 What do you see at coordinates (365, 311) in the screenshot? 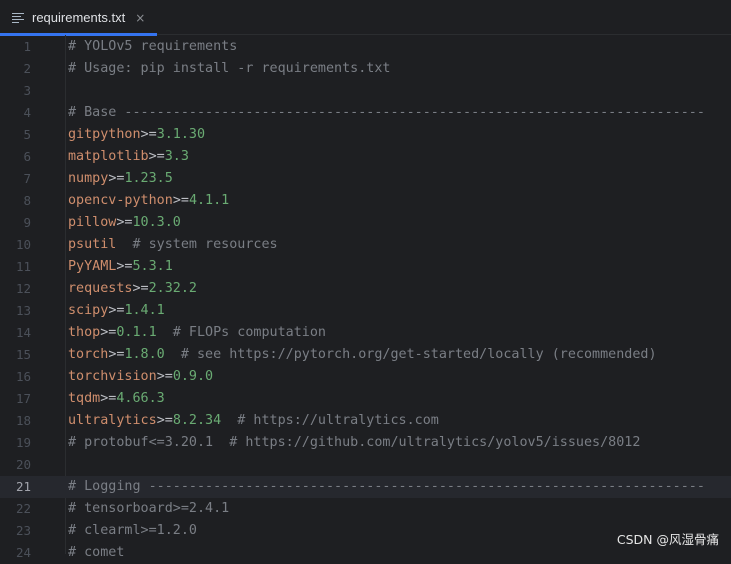
I see `code-line: 13 scipy>=1.4.1` at bounding box center [365, 311].